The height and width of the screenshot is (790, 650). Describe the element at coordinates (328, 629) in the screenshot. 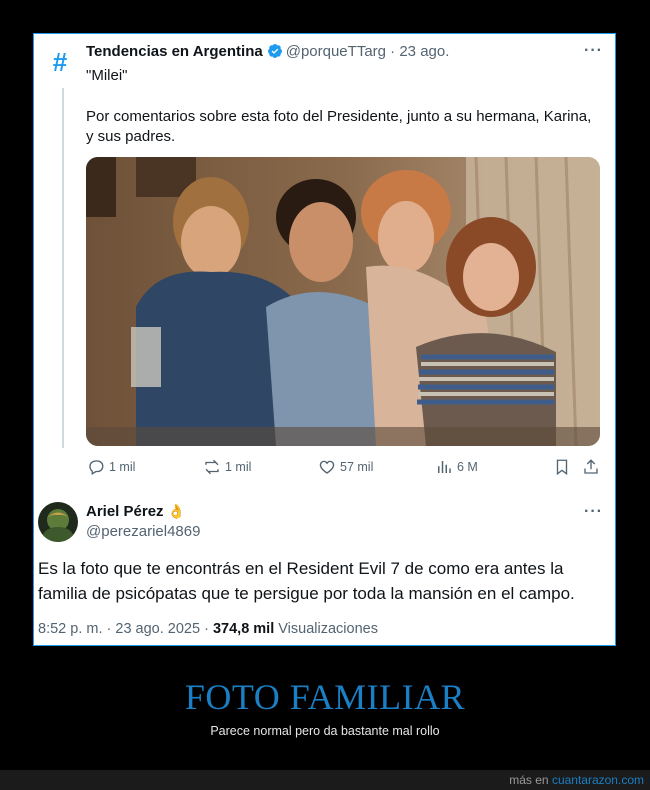

I see `views-label: Visualizaciones` at that location.